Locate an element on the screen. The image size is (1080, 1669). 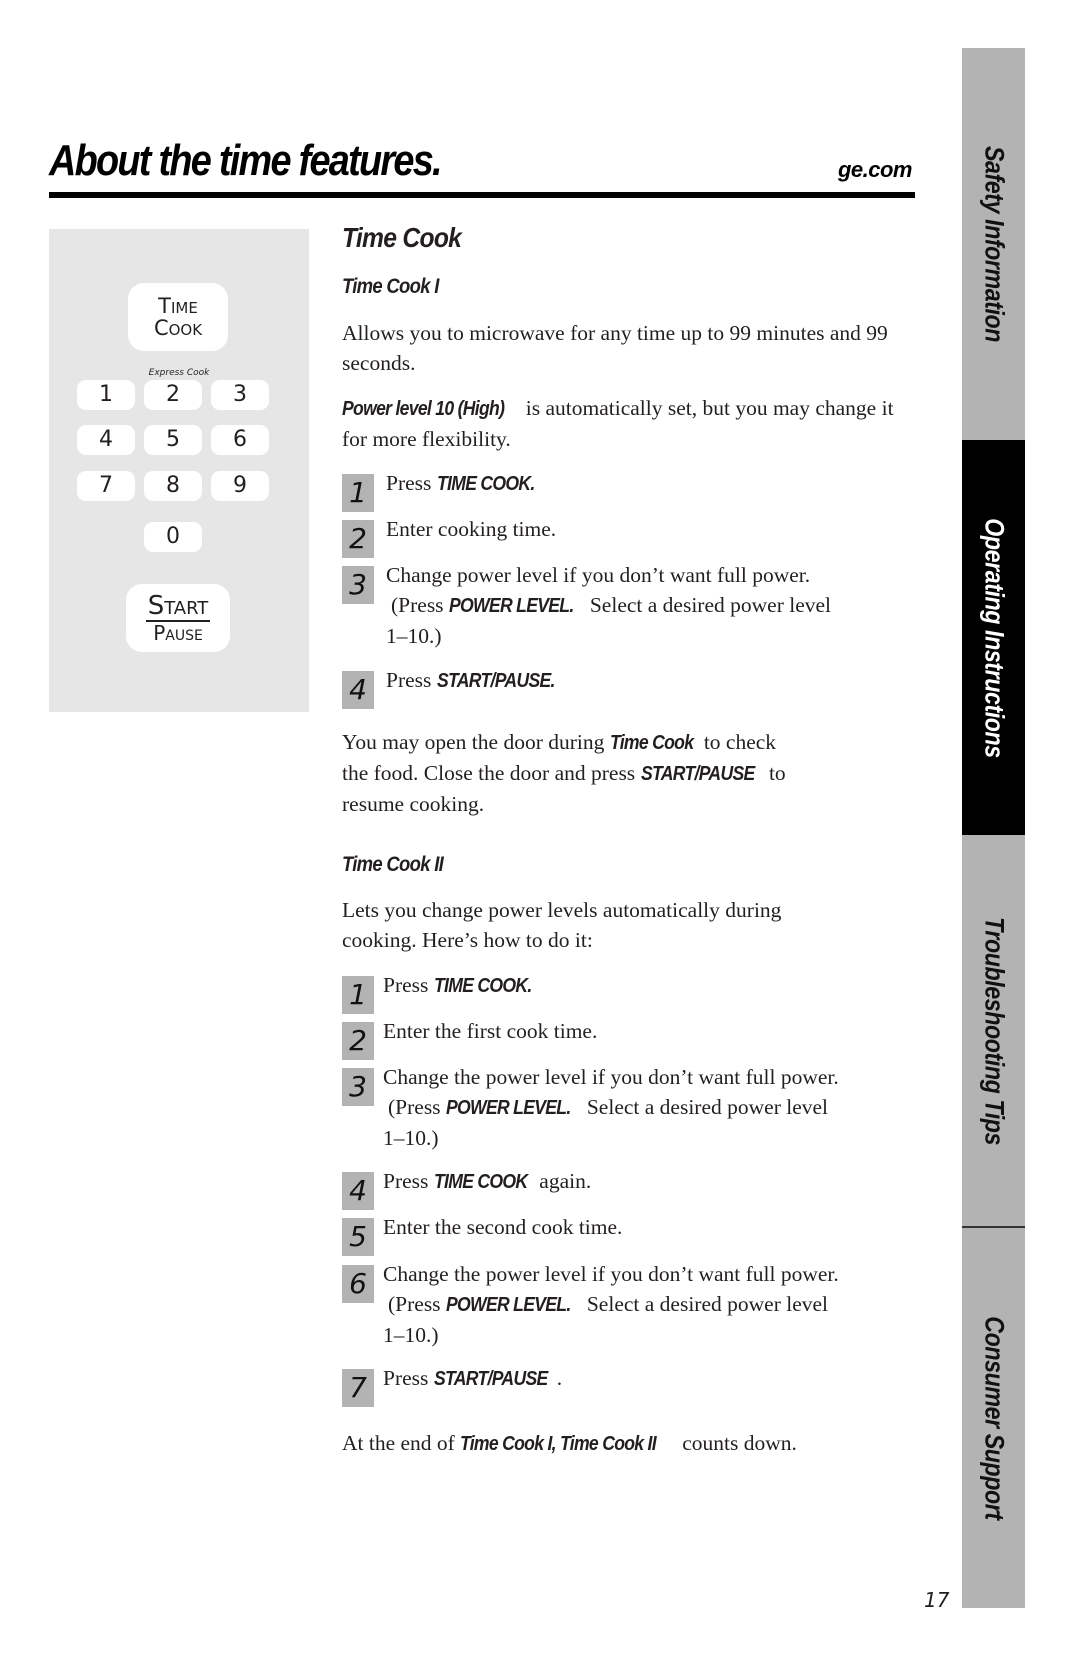
time-cook-key-line2: Cook is located at coordinates (178, 328).